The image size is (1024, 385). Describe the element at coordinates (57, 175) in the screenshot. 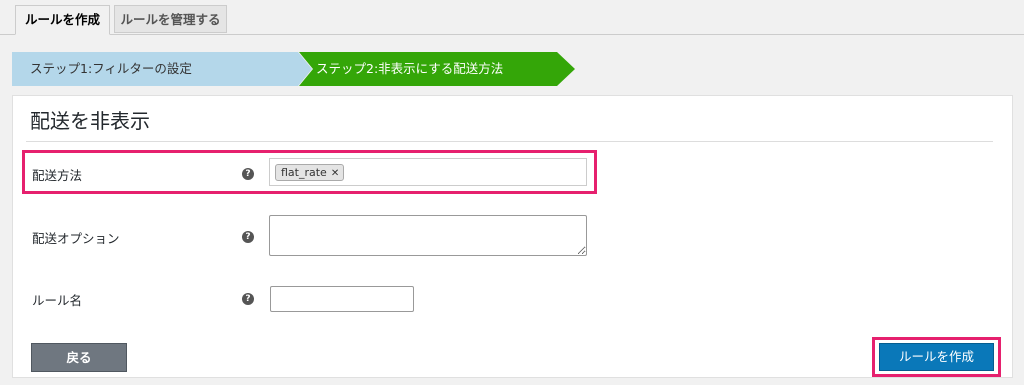

I see `method-label: 配送方法` at that location.